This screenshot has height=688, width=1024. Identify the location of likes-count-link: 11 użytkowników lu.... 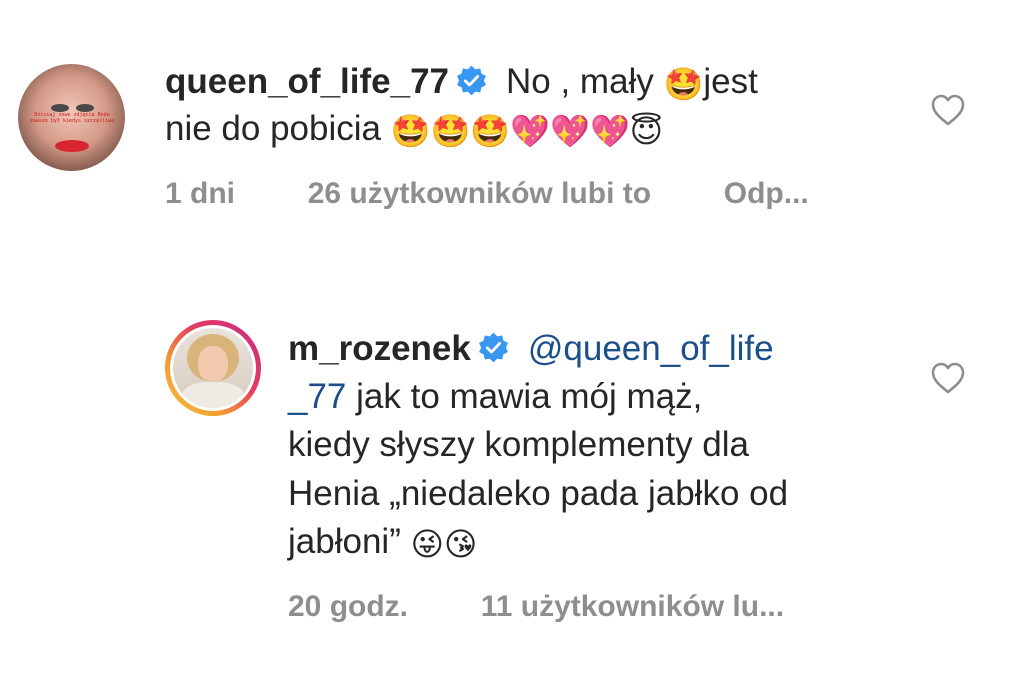
(632, 606).